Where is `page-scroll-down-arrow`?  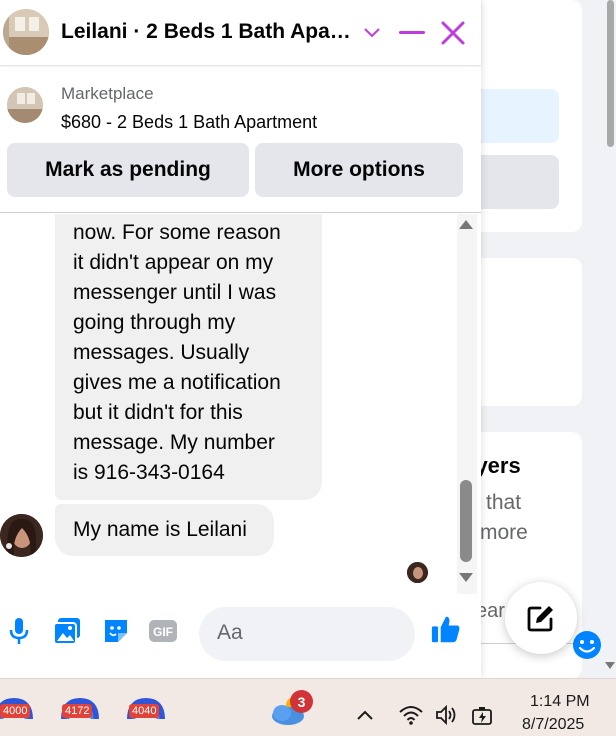
page-scroll-down-arrow is located at coordinates (610, 665).